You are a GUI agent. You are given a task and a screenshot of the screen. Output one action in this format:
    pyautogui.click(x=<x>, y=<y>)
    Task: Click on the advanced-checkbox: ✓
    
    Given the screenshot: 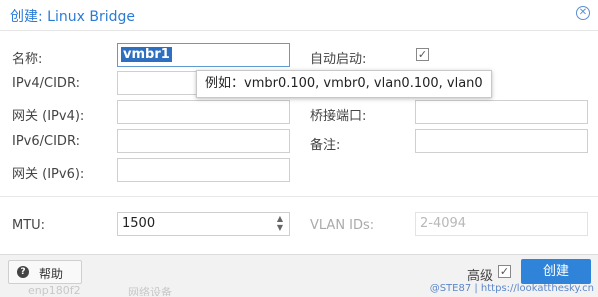 What is the action you would take?
    pyautogui.click(x=504, y=271)
    